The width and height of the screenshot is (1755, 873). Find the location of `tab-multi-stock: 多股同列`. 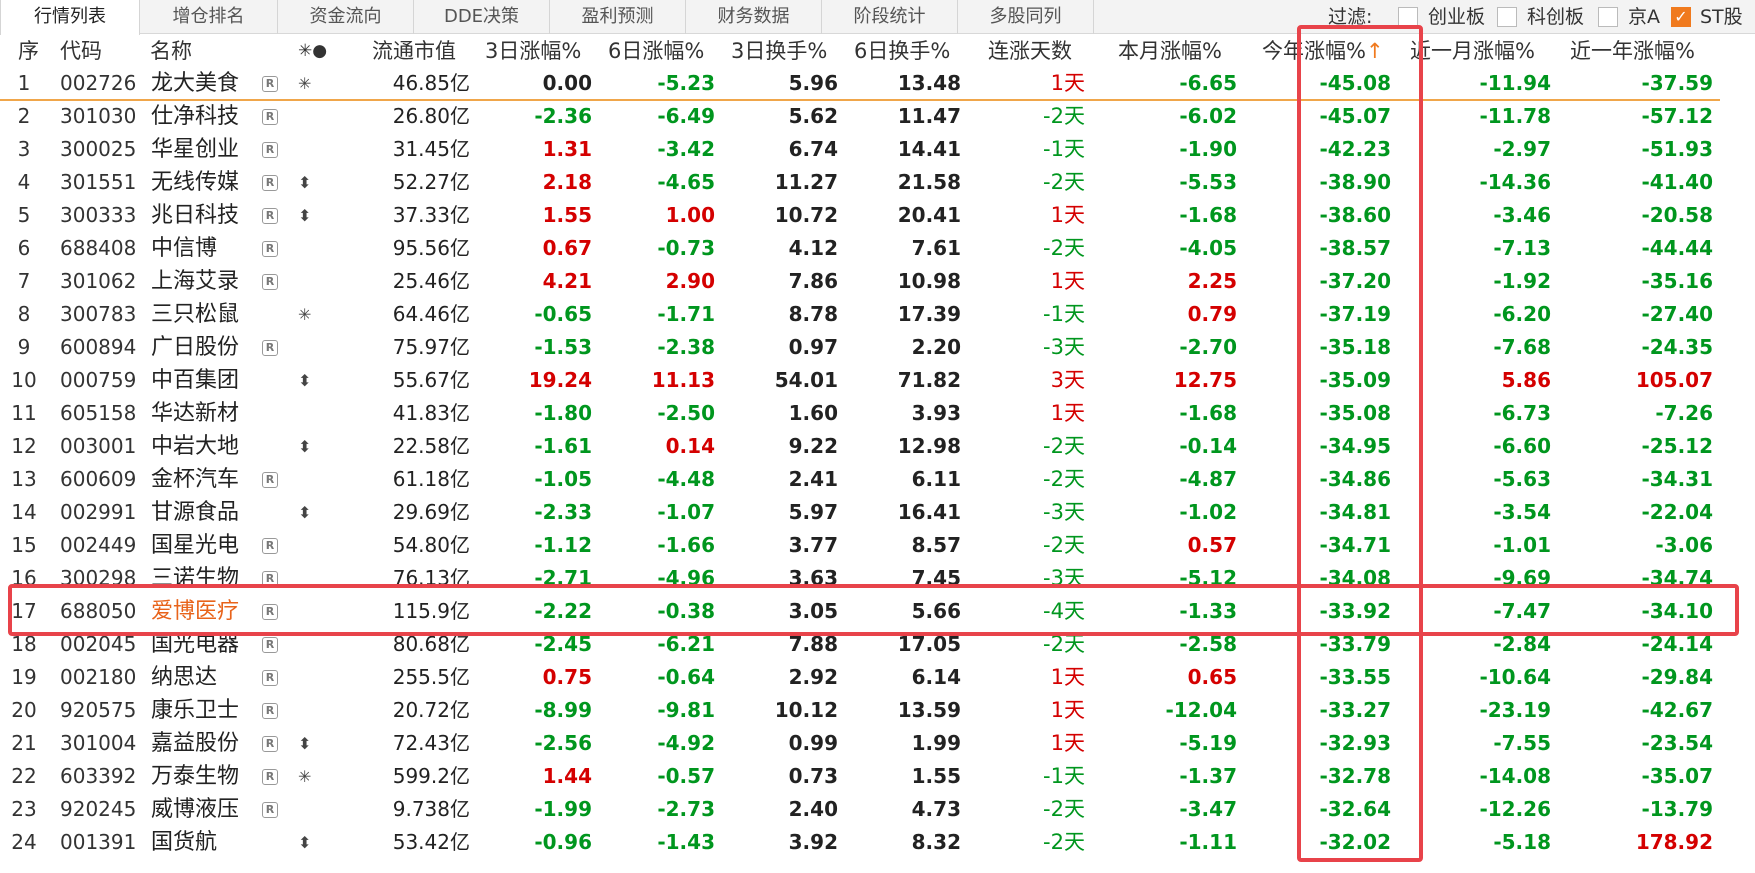

tab-multi-stock: 多股同列 is located at coordinates (1026, 17).